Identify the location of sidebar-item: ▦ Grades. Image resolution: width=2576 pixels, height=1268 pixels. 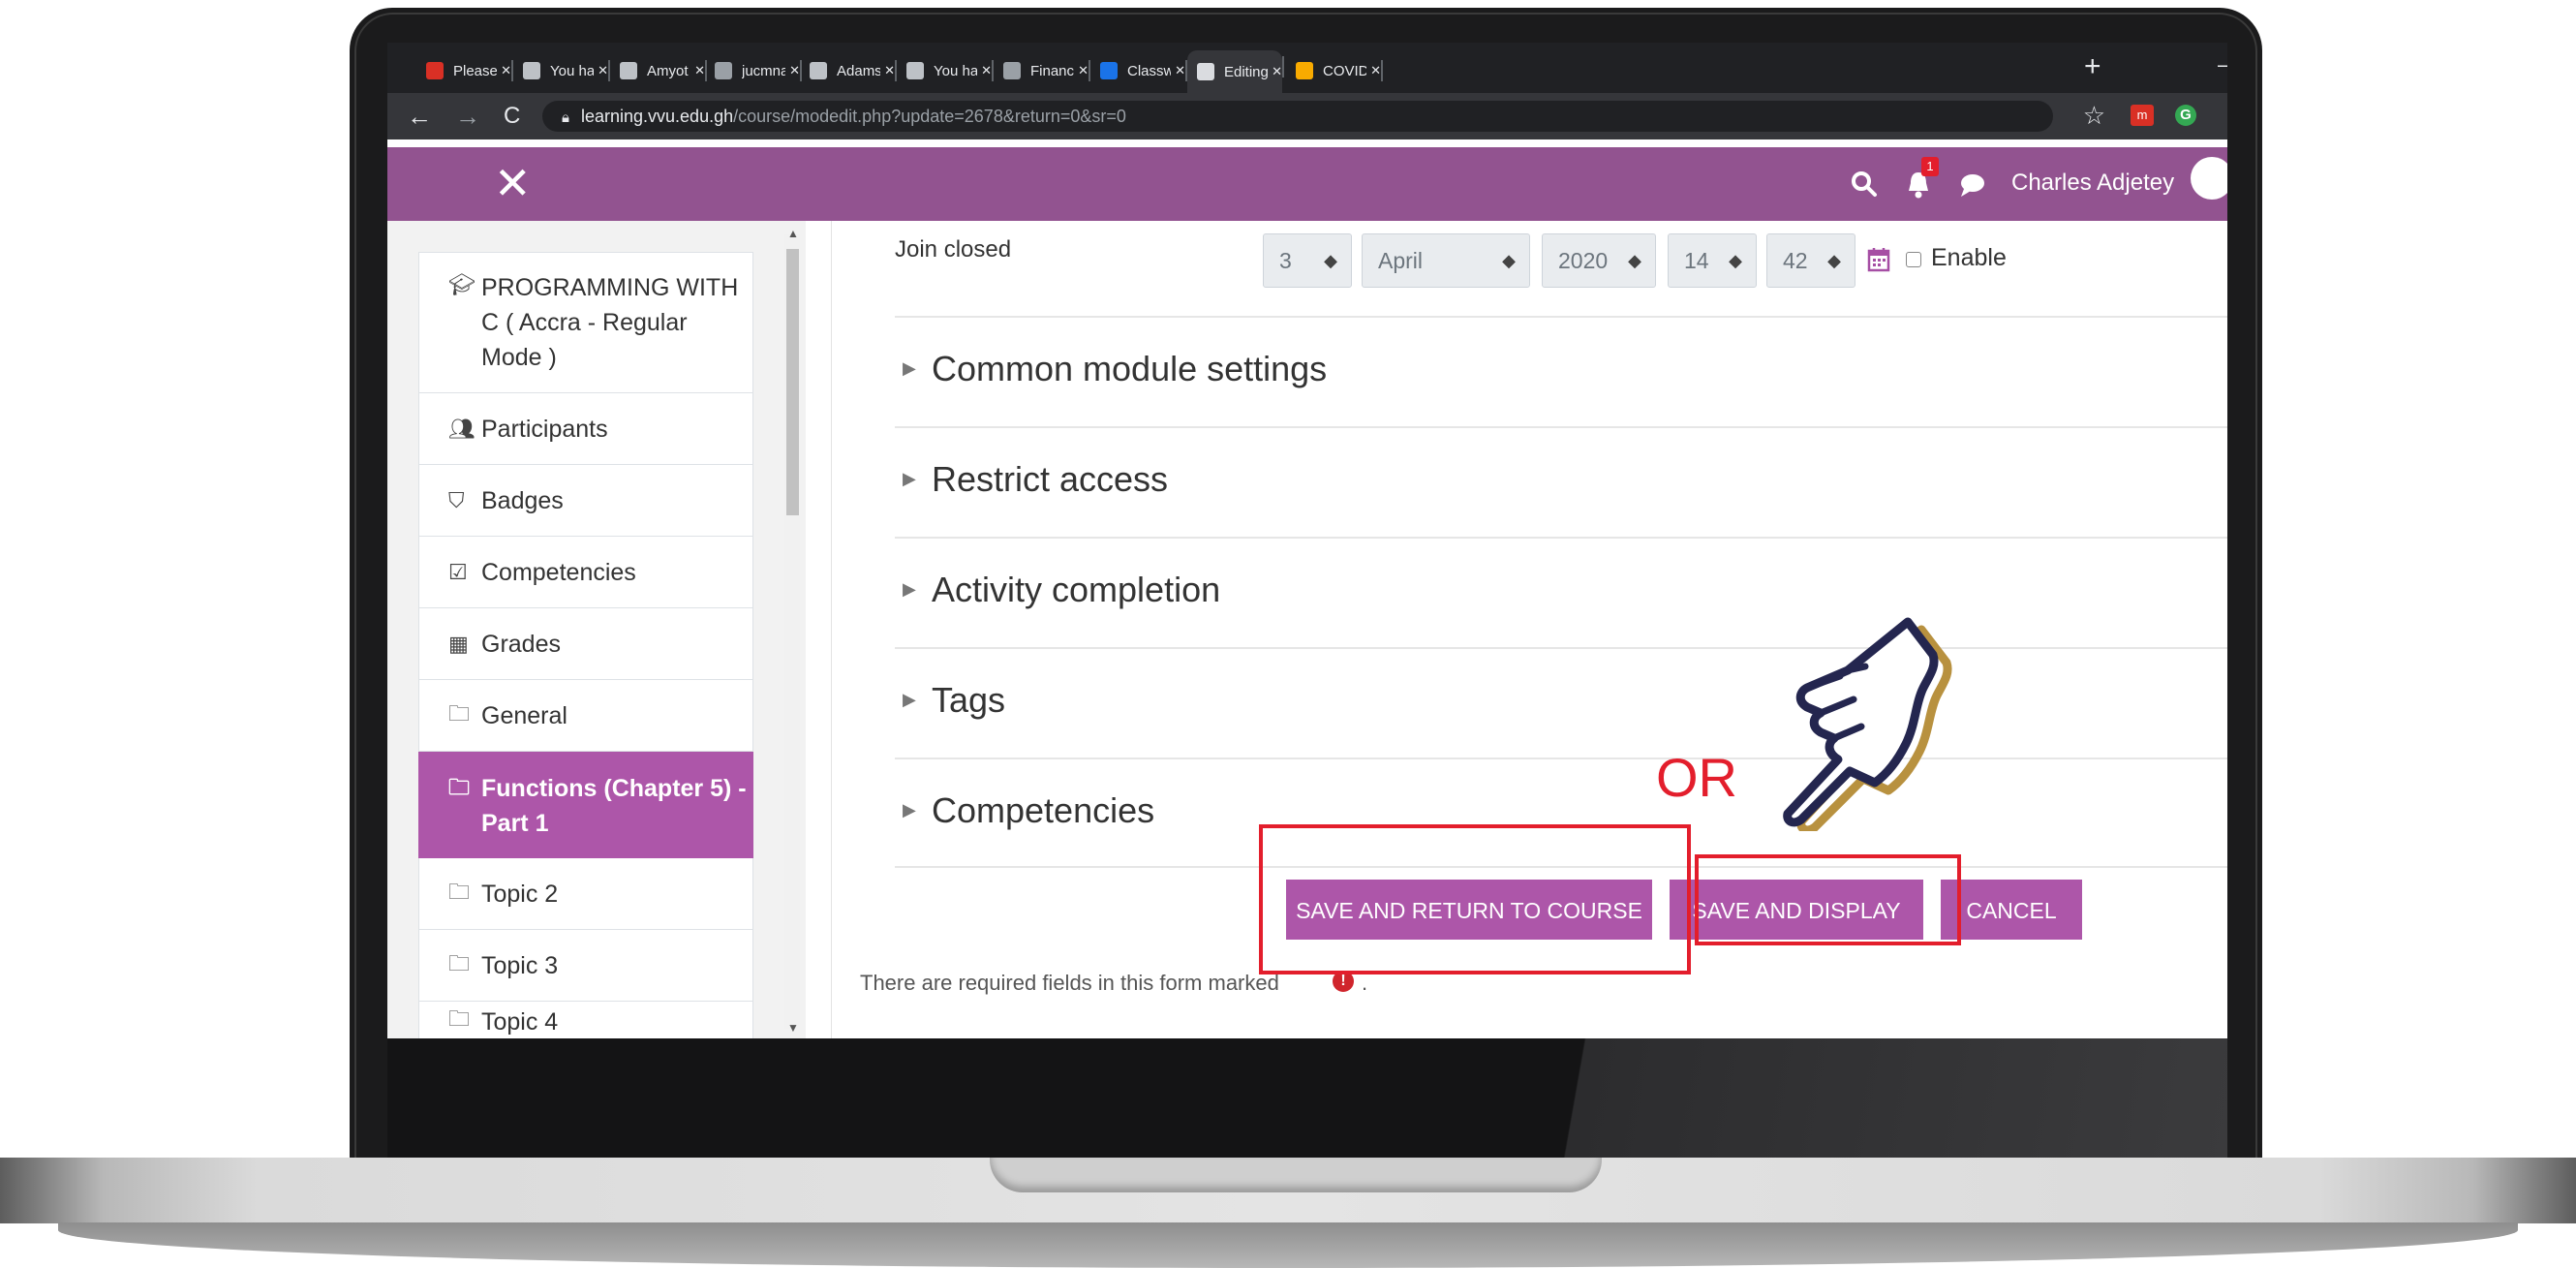
(585, 644).